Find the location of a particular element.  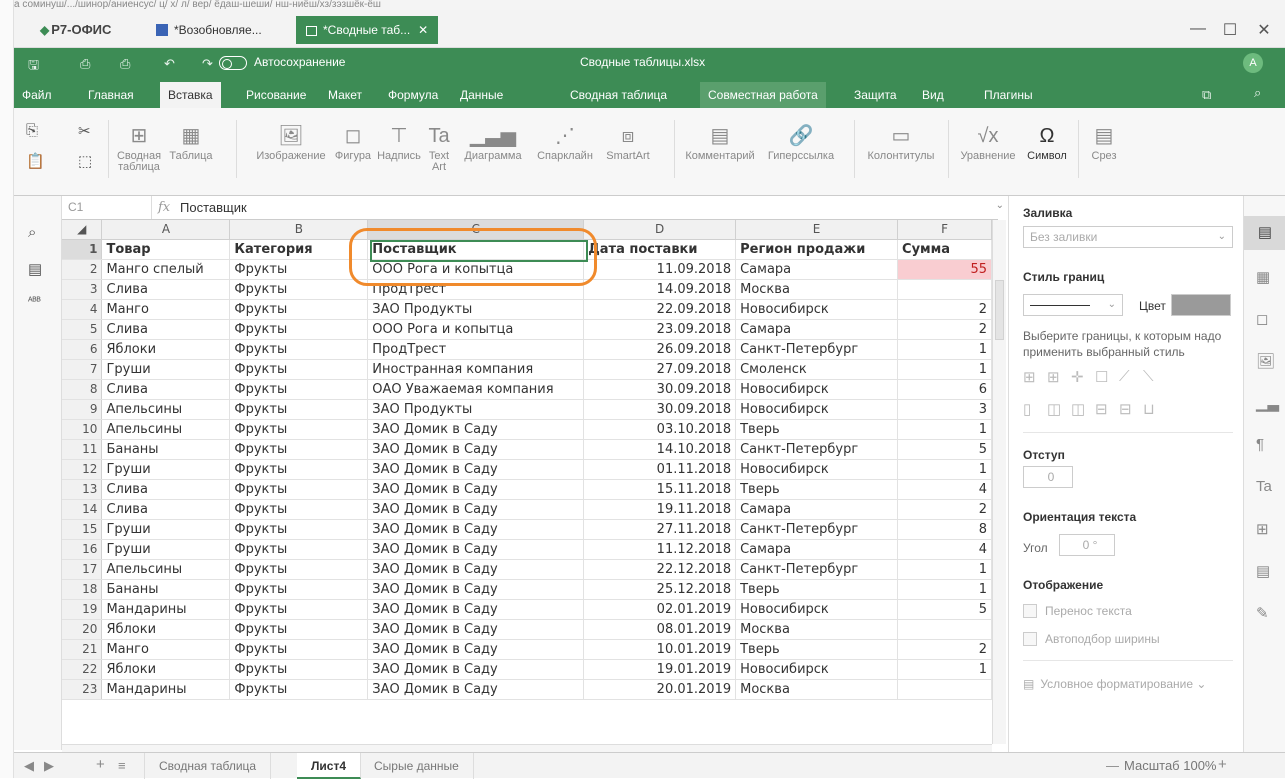

grid-cell: Товар is located at coordinates (166, 249).